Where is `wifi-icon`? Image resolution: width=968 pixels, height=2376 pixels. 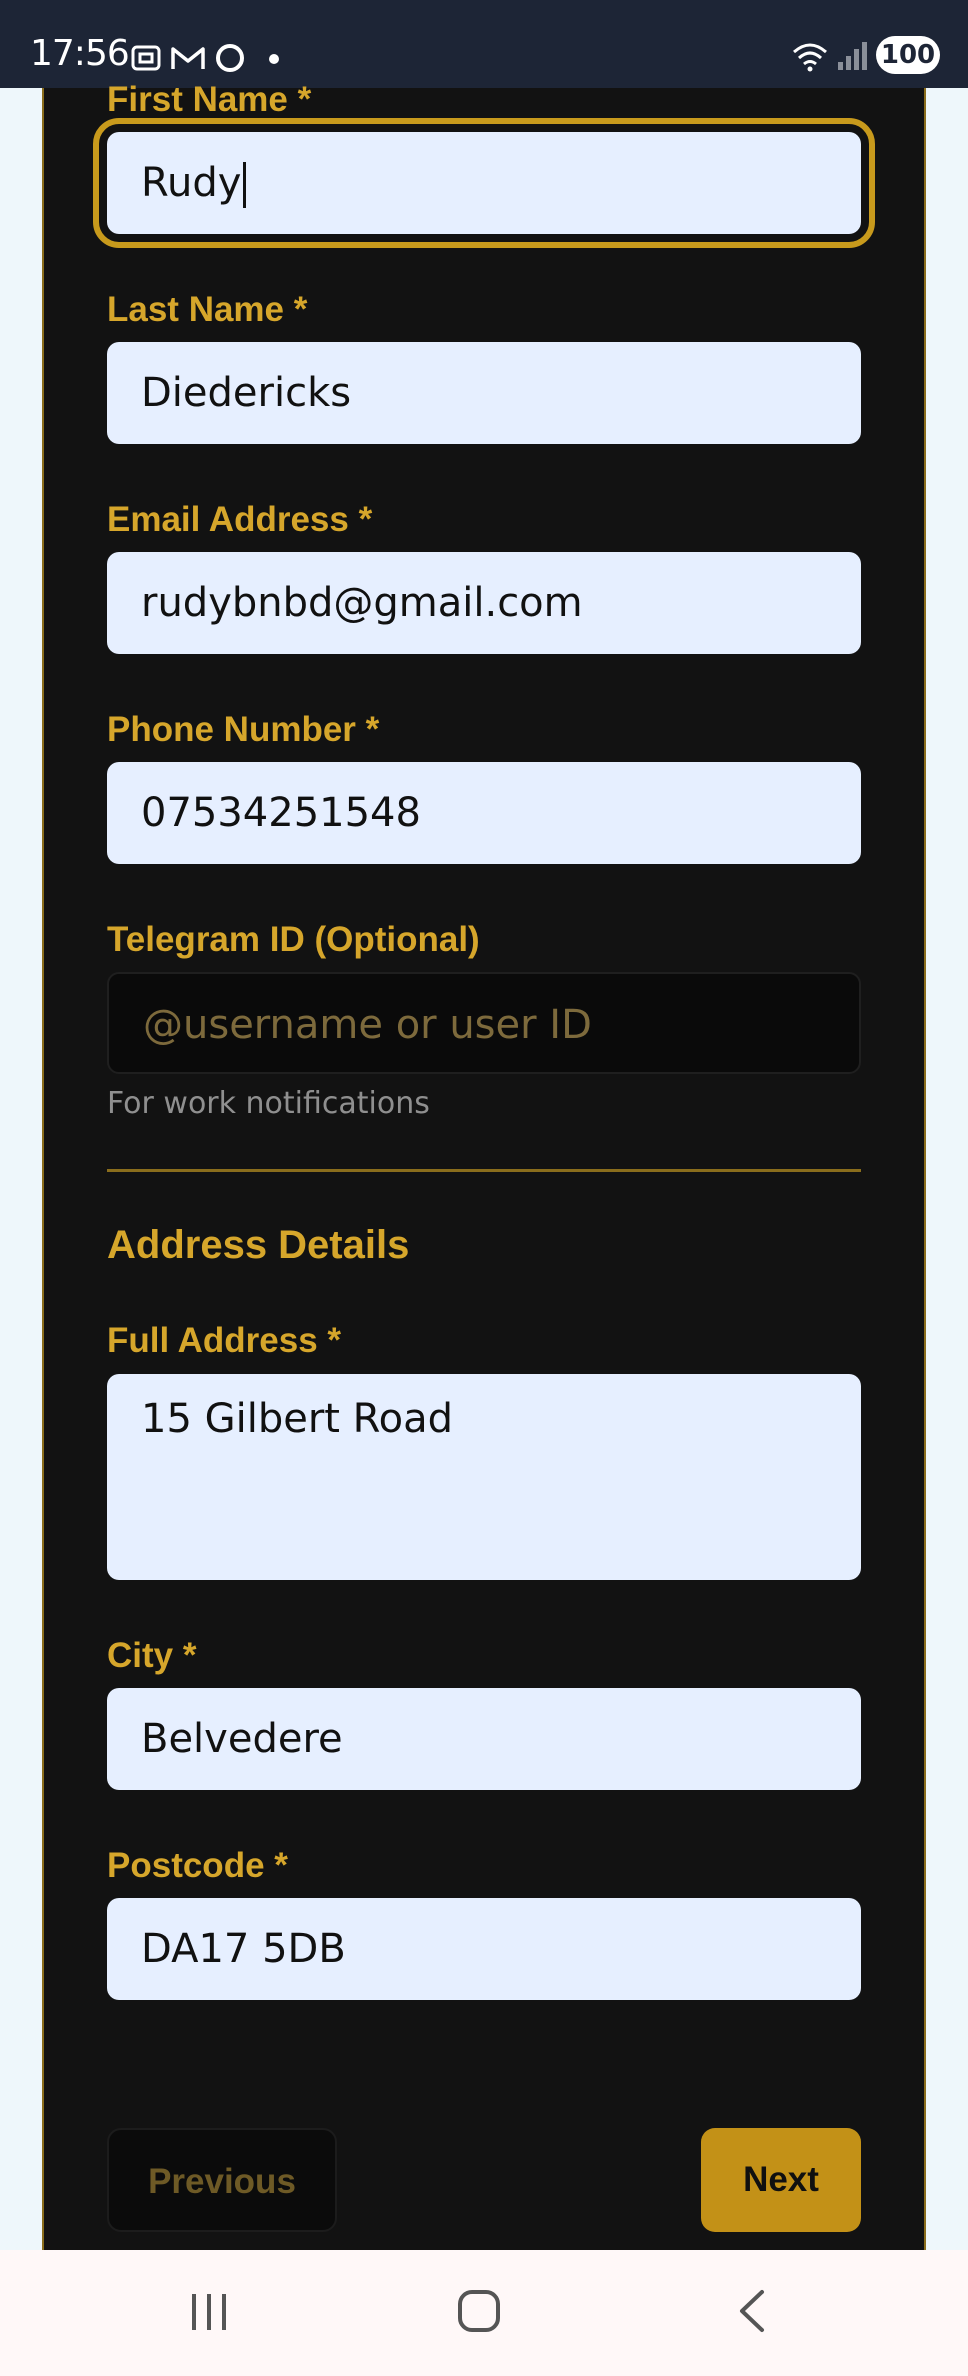 wifi-icon is located at coordinates (810, 58).